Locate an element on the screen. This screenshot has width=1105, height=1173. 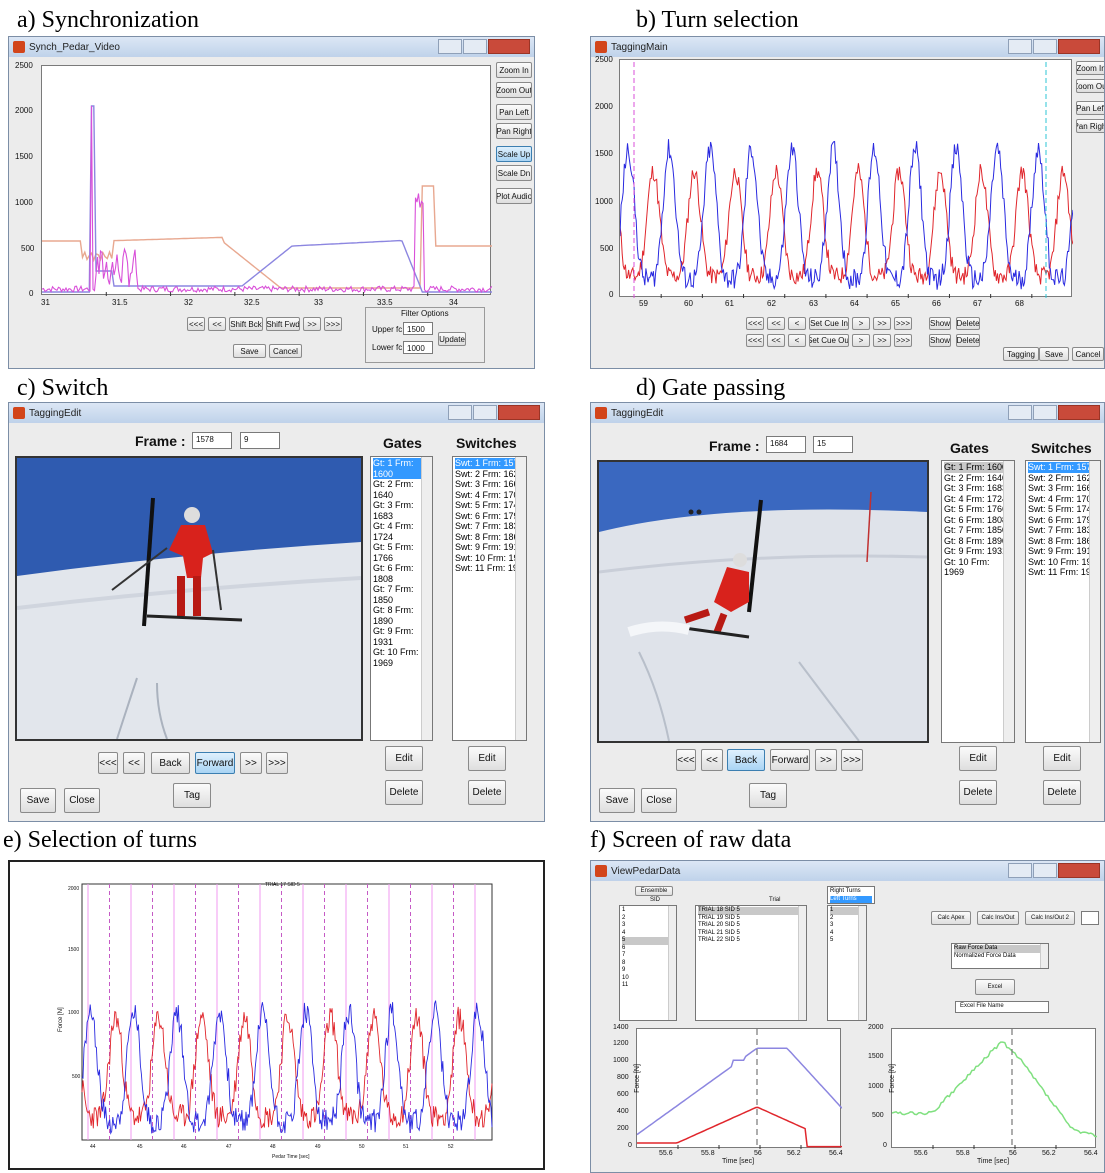
list-item: 5 is located at coordinates (648, 941).